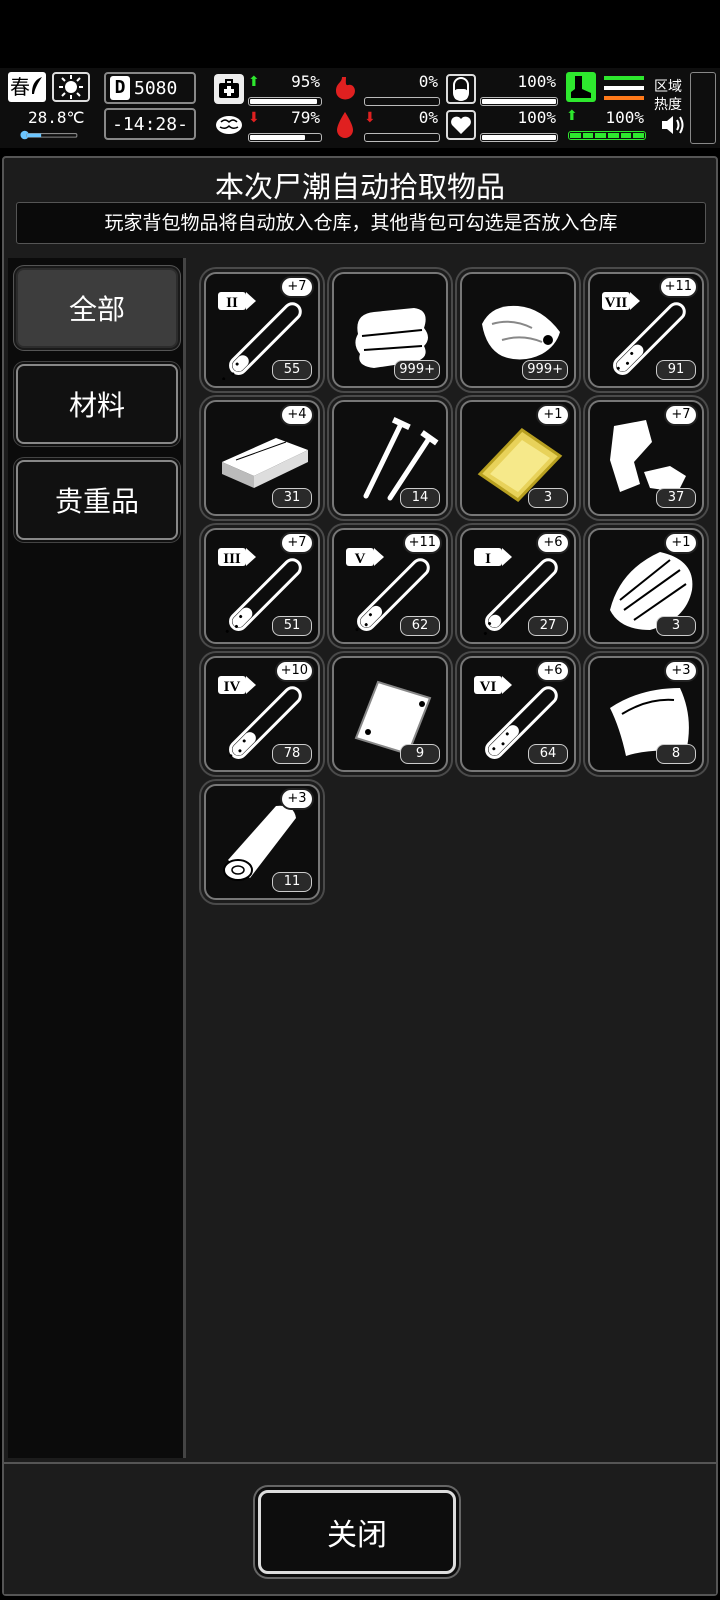 The height and width of the screenshot is (1600, 720). What do you see at coordinates (20, 87) in the screenshot?
I see `season-label: 春` at bounding box center [20, 87].